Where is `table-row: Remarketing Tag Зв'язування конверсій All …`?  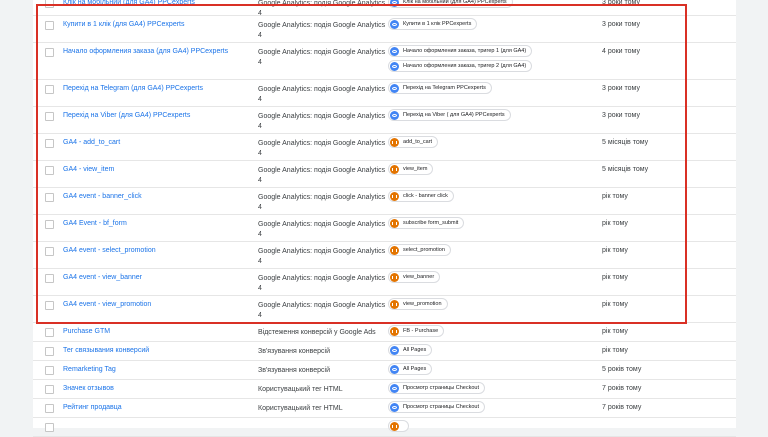
table-row: Remarketing Tag Зв'язування конверсій All … is located at coordinates (384, 370).